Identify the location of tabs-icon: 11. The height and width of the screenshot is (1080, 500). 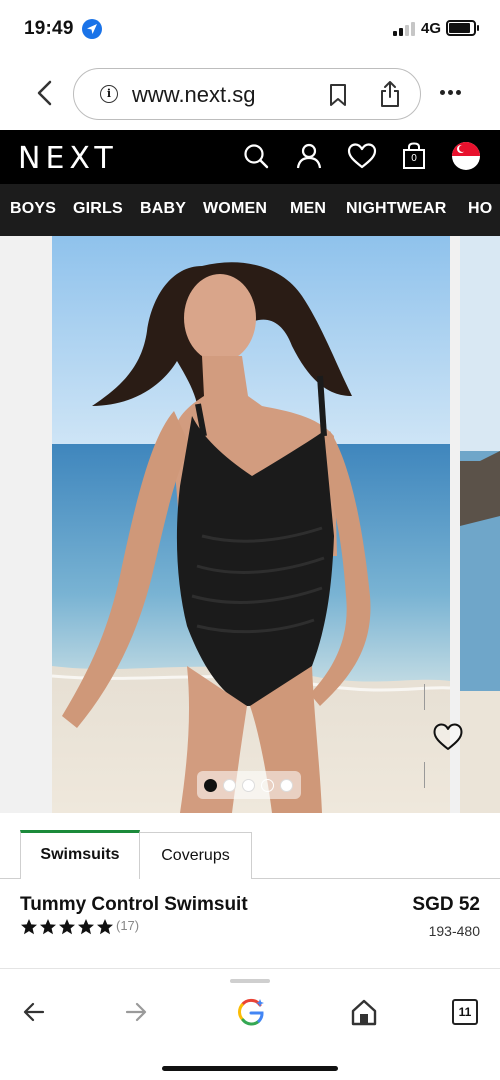
(465, 1012).